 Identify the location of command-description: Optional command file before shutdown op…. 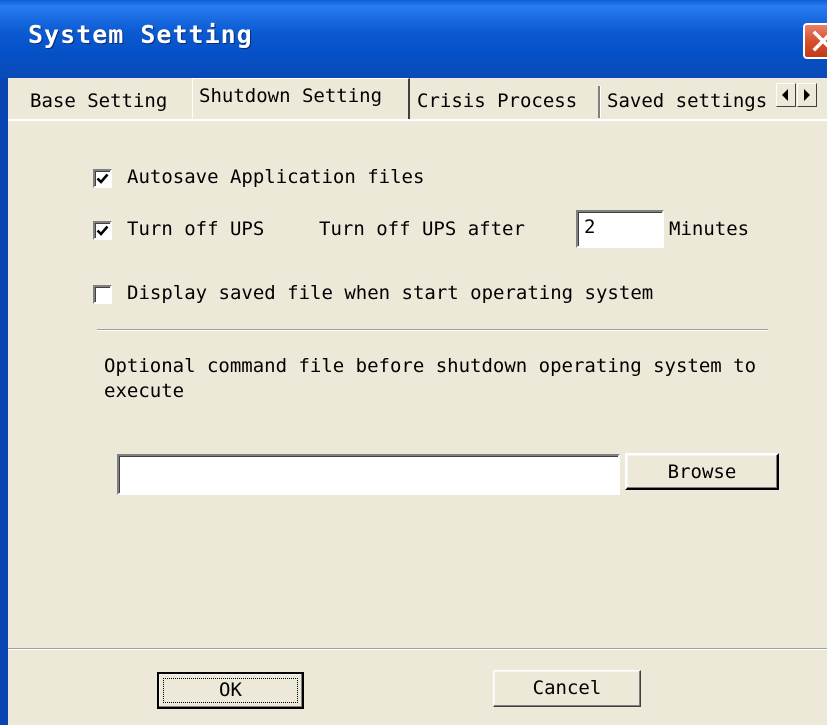
(430, 378).